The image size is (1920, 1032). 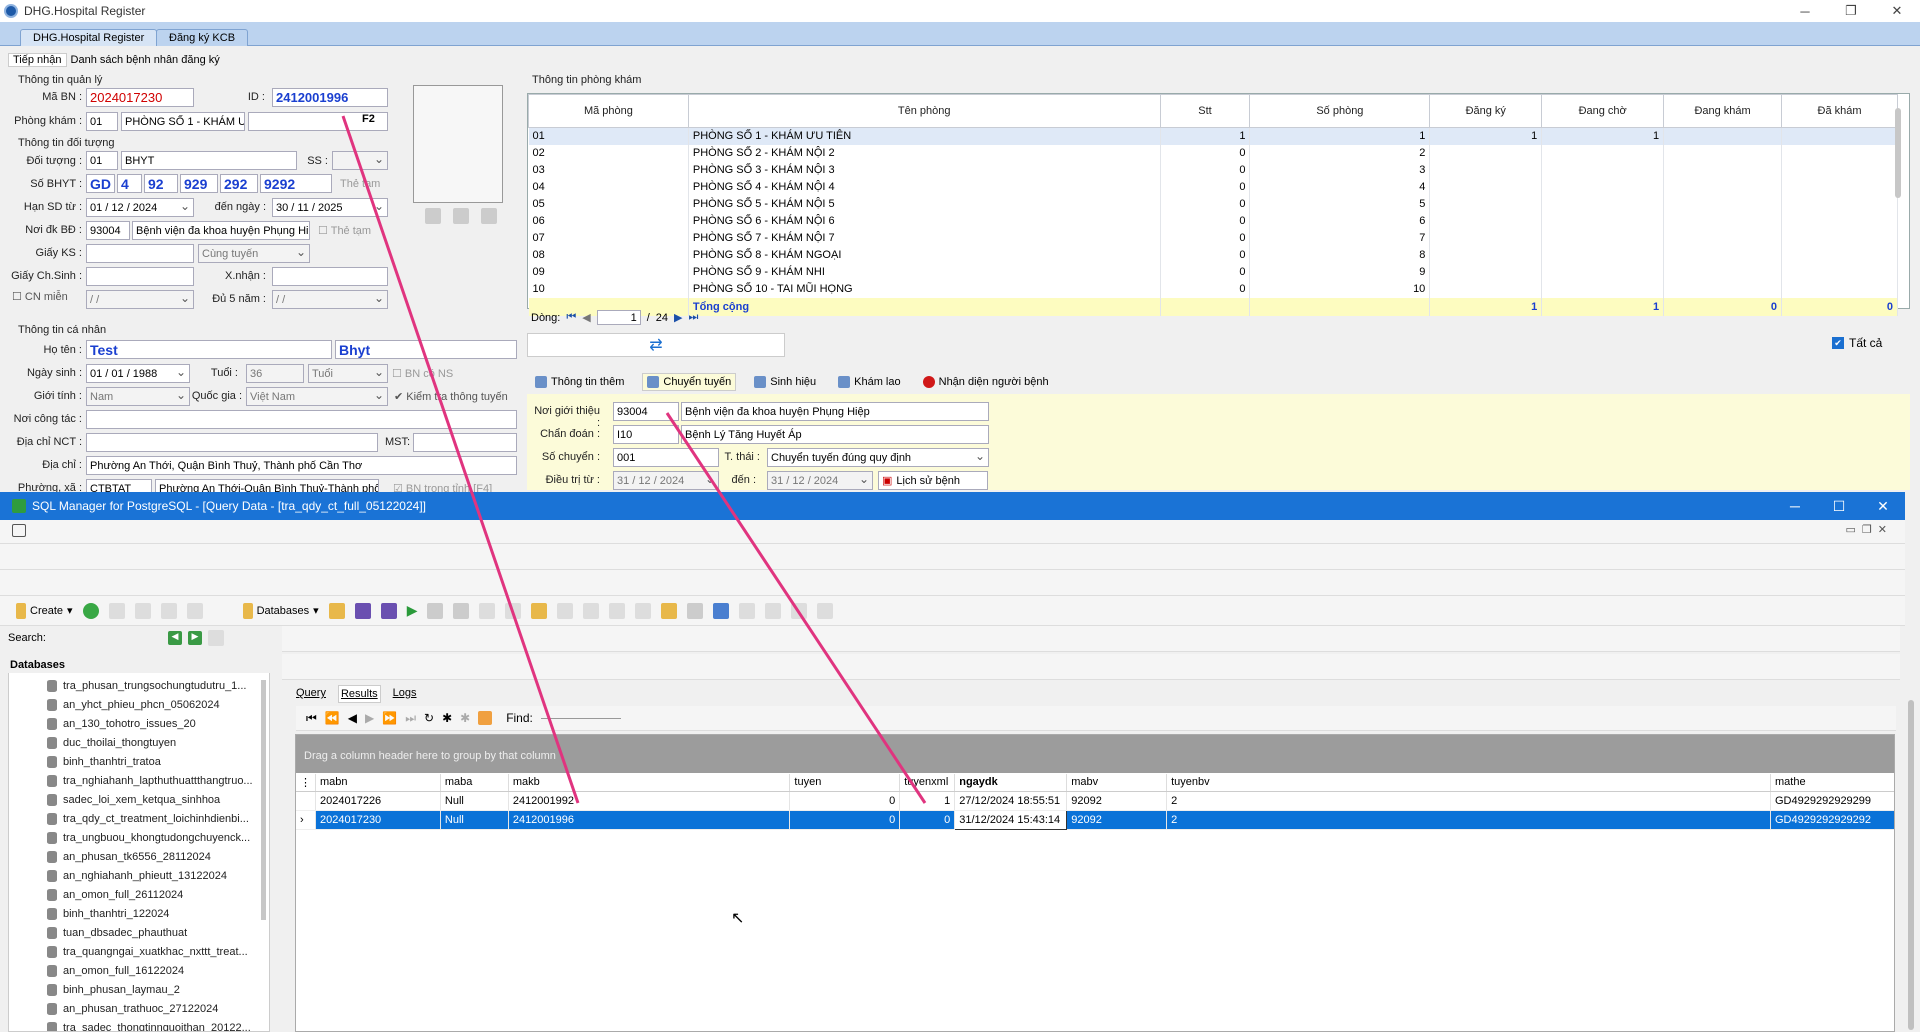 I want to click on annotation-line-id, so click(x=460, y=459).